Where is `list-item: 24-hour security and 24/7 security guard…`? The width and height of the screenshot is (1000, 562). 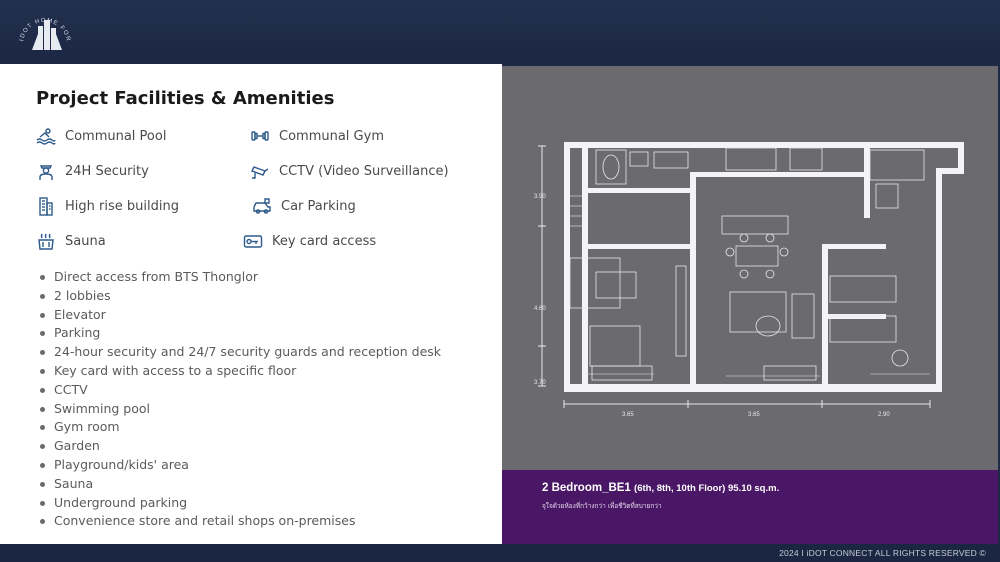
list-item: 24-hour security and 24/7 security guard… is located at coordinates (239, 352).